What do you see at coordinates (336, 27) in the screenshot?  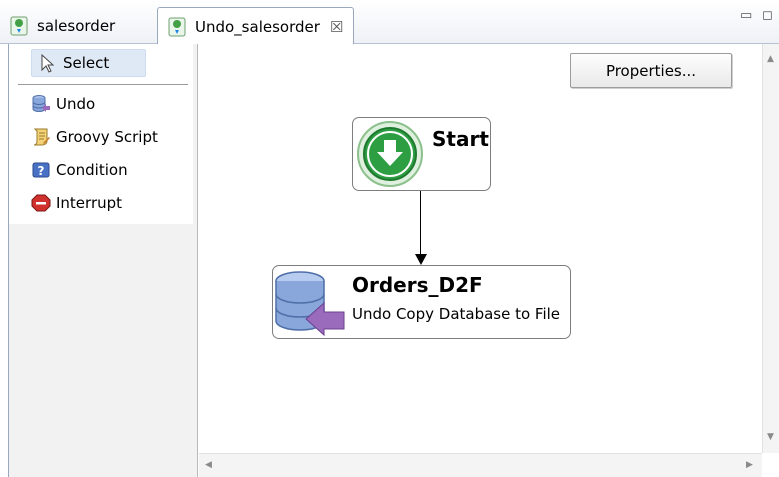 I see `close-icon: ☒` at bounding box center [336, 27].